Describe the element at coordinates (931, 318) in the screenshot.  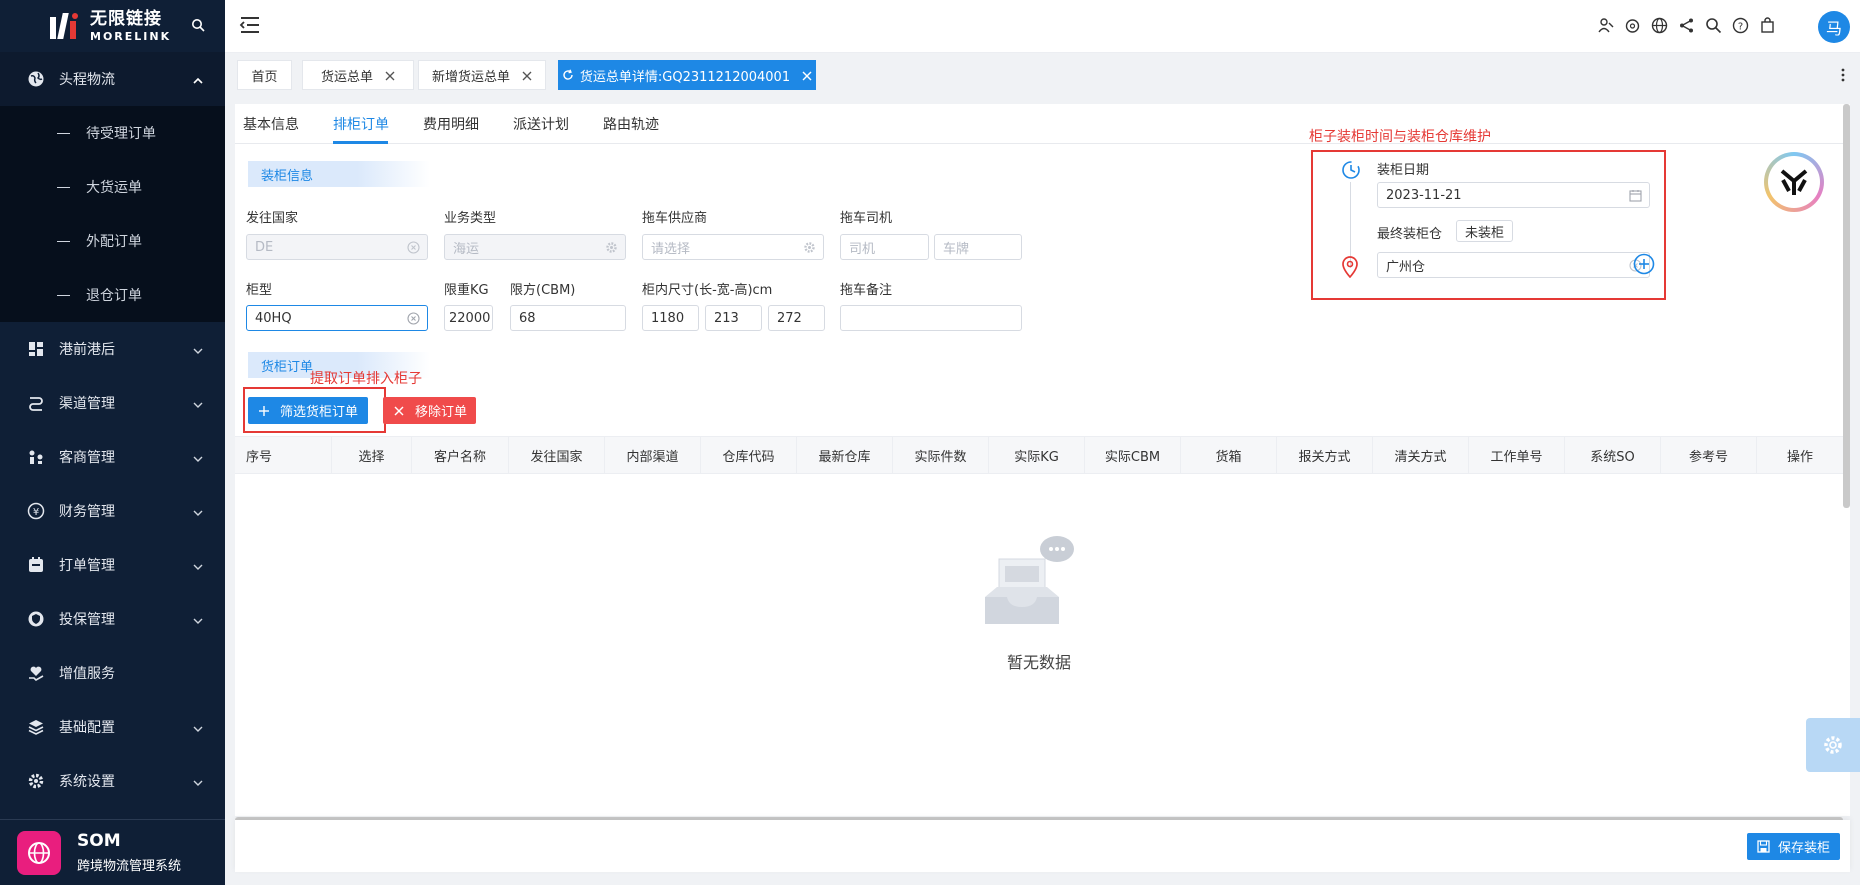
I see `truck-note-input` at that location.